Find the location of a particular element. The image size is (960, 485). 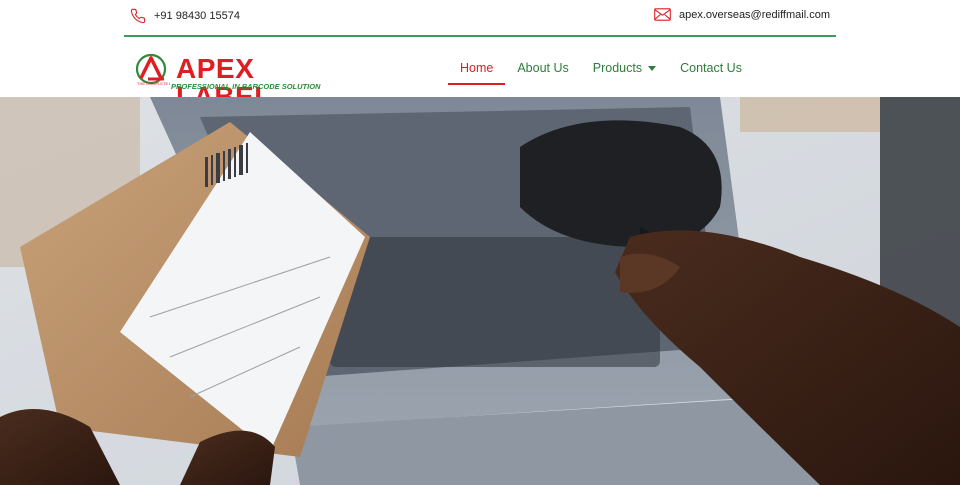

nav-contact-us-label: Contact Us is located at coordinates (711, 68).